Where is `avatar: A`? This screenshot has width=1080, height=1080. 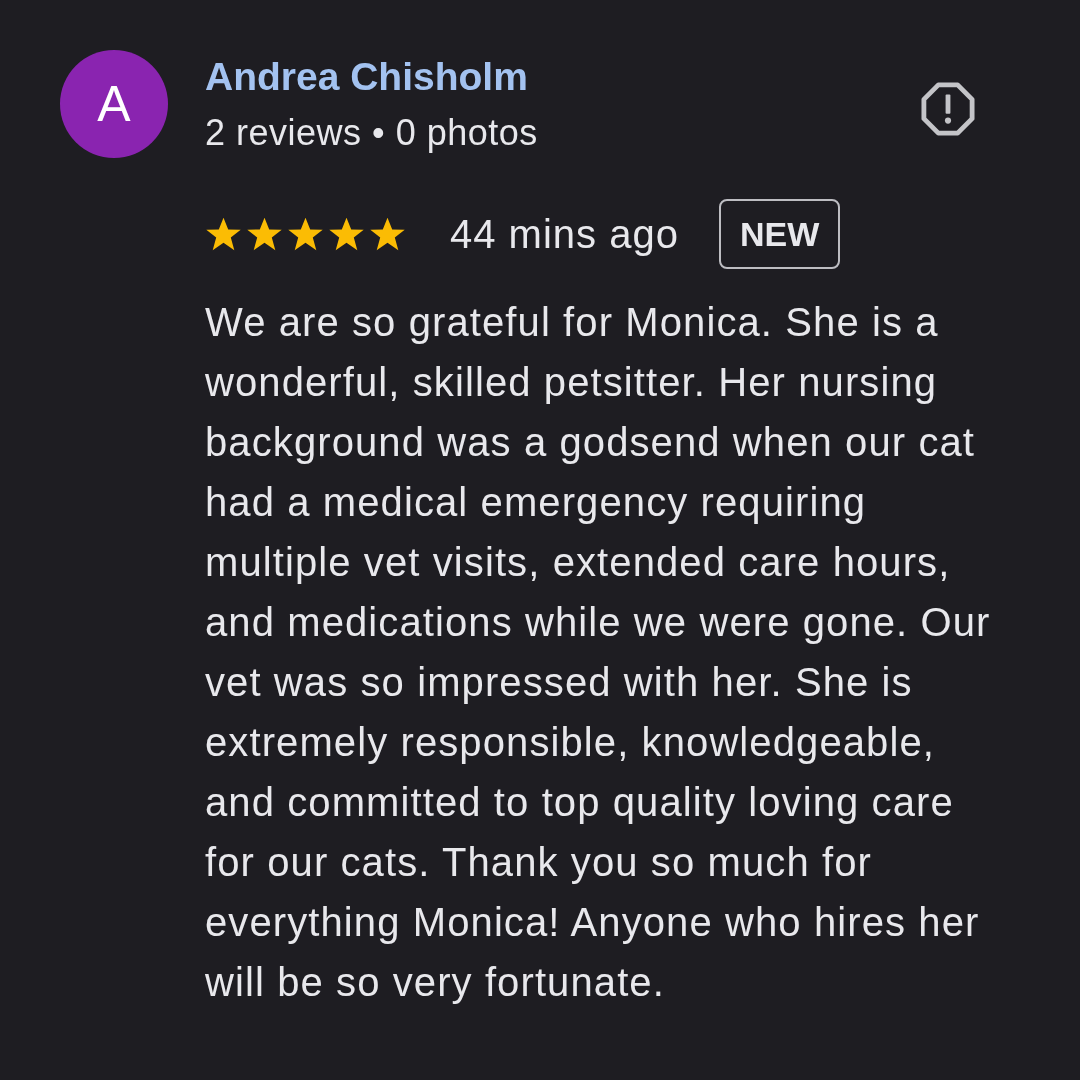
avatar: A is located at coordinates (114, 104).